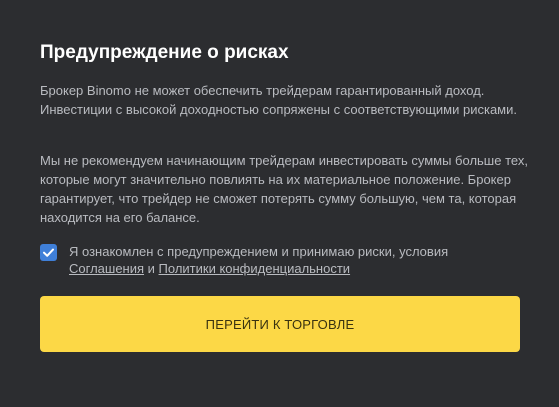  I want to click on agreement-checkbox, so click(48, 252).